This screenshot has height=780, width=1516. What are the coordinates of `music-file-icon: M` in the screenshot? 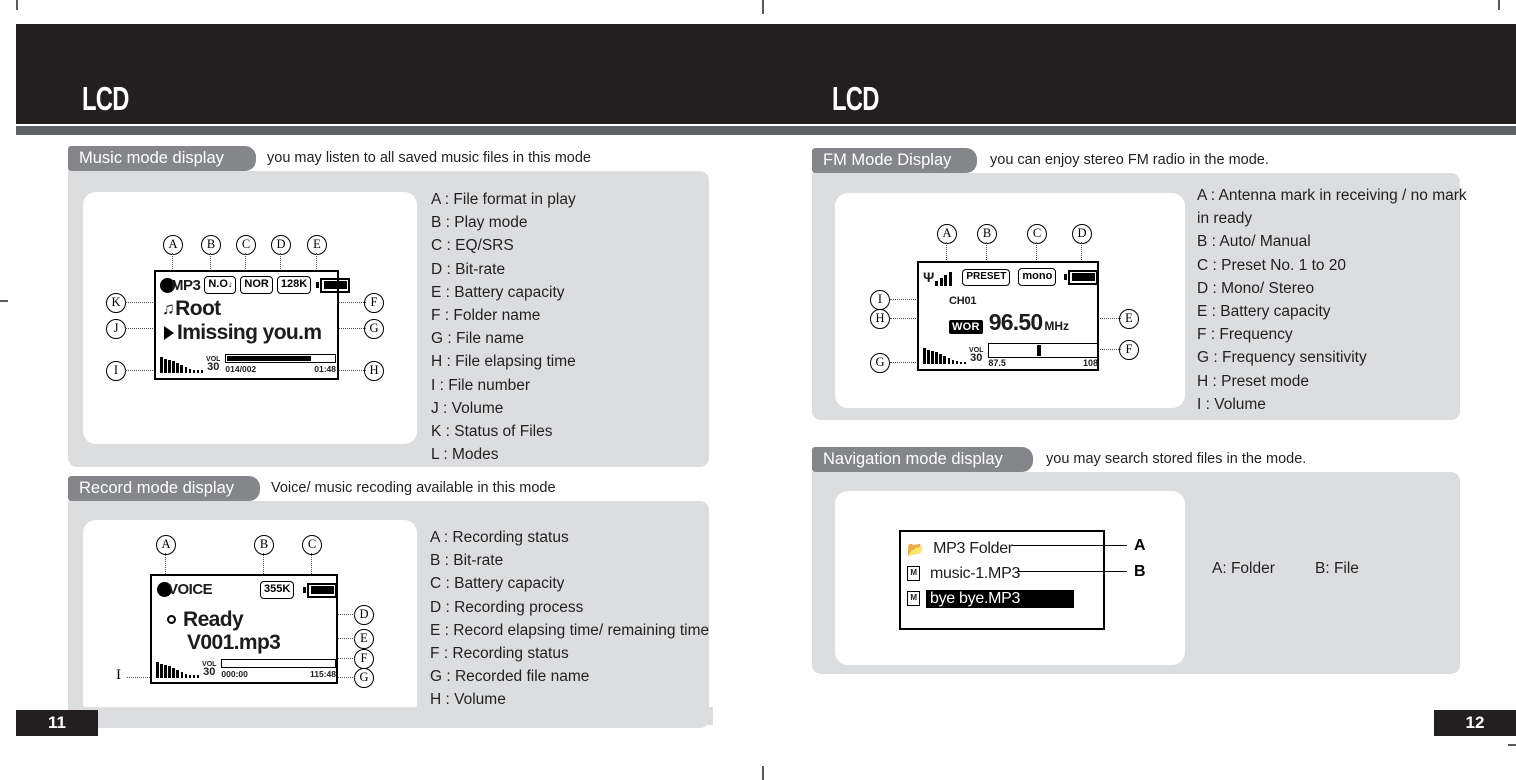 It's located at (913, 573).